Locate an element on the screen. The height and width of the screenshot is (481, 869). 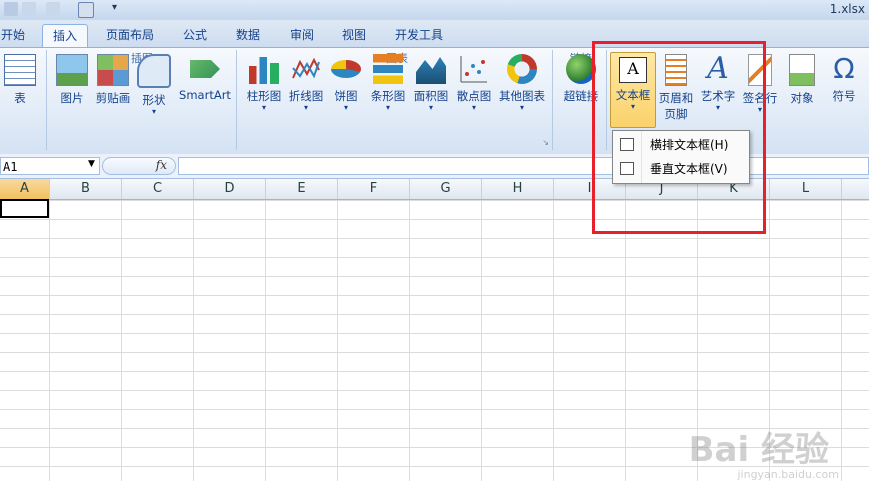
column-chart-dropdown-icon: ▾ is located at coordinates (263, 107).